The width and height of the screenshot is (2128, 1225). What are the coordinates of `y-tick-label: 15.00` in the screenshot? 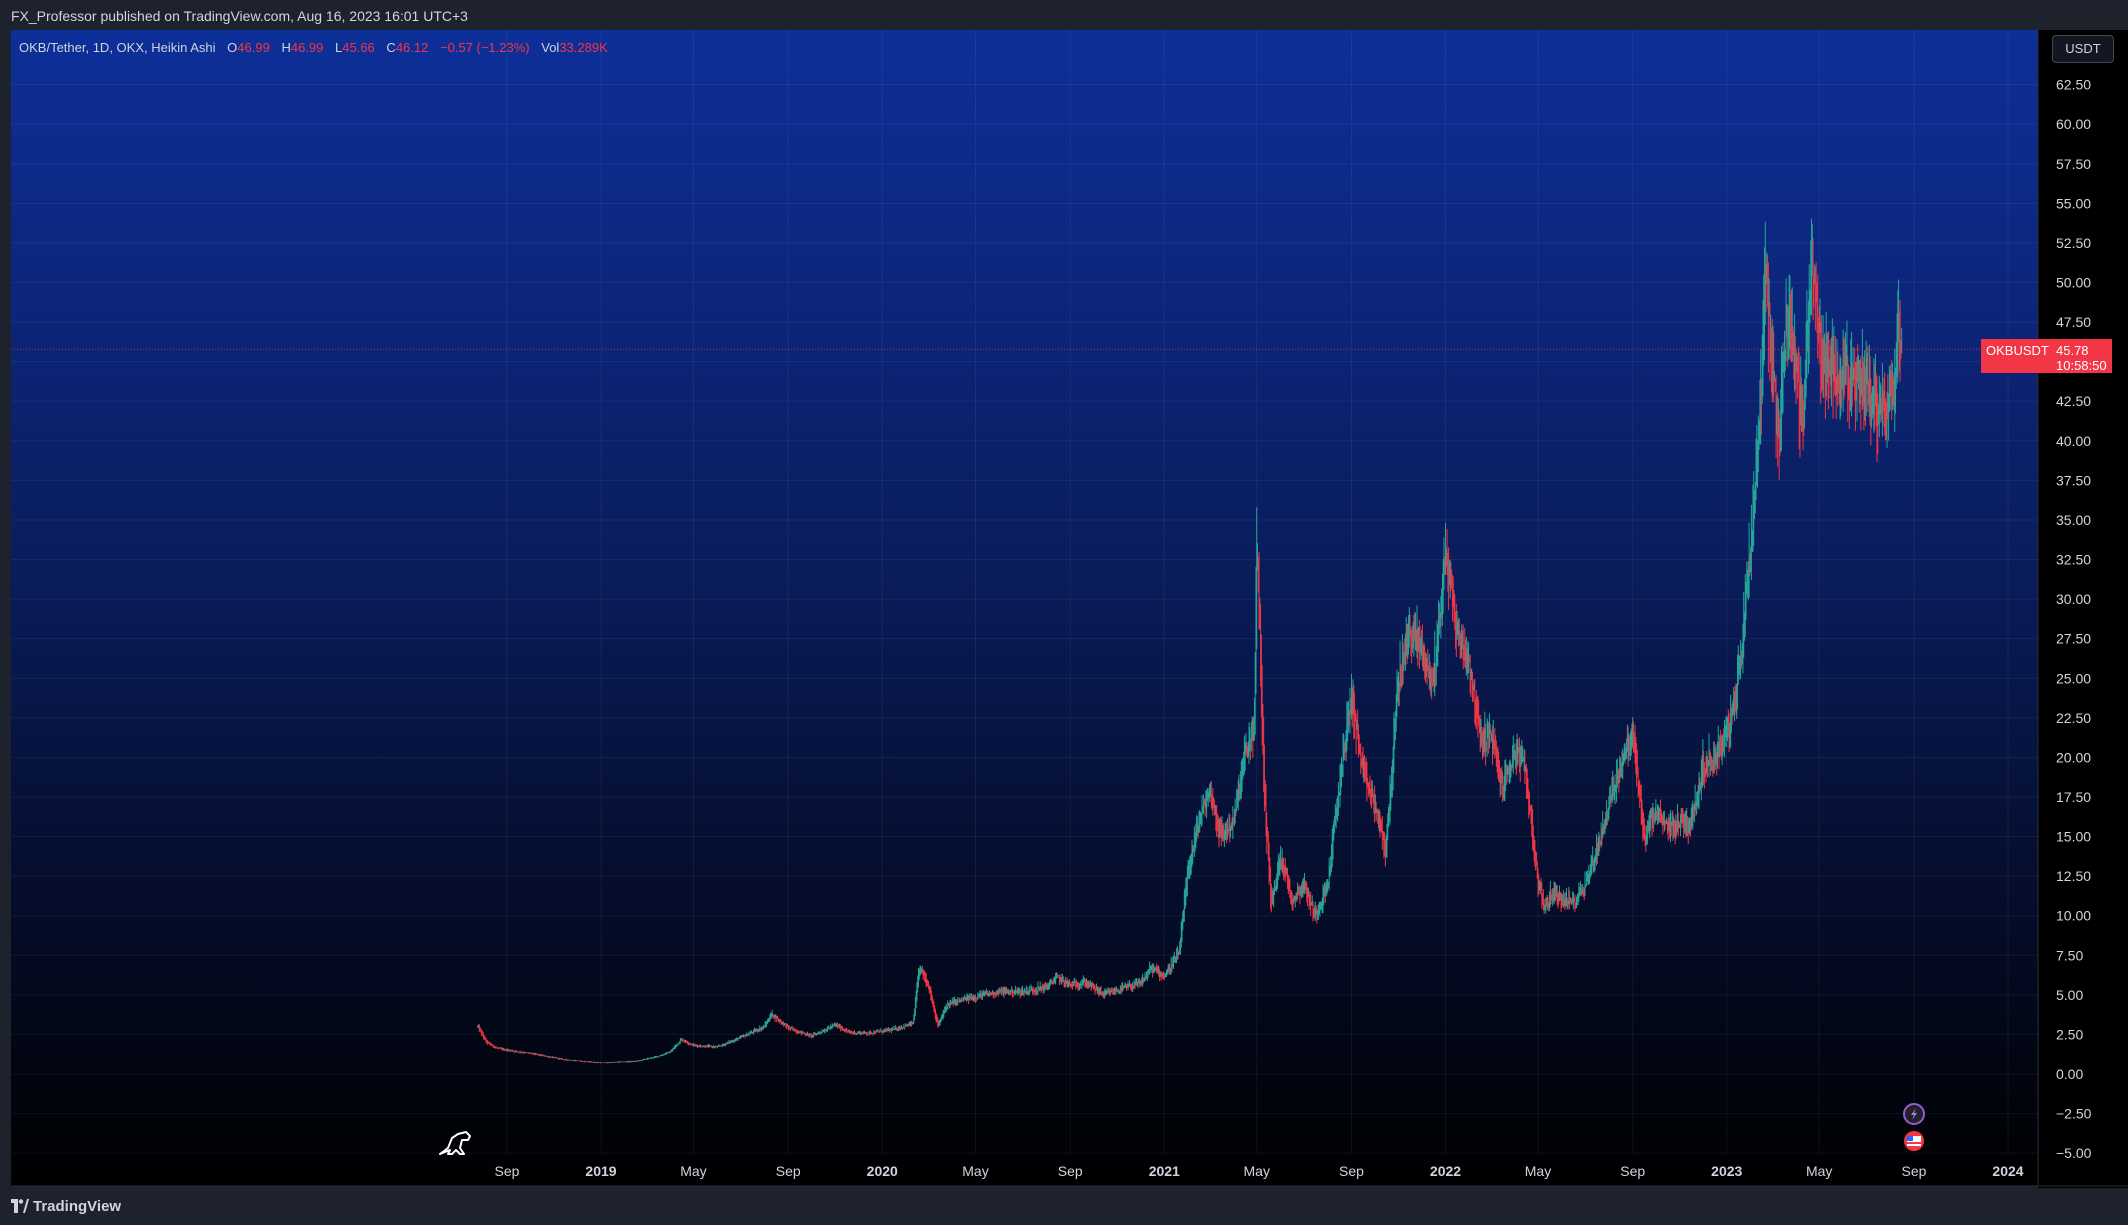 It's located at (2073, 837).